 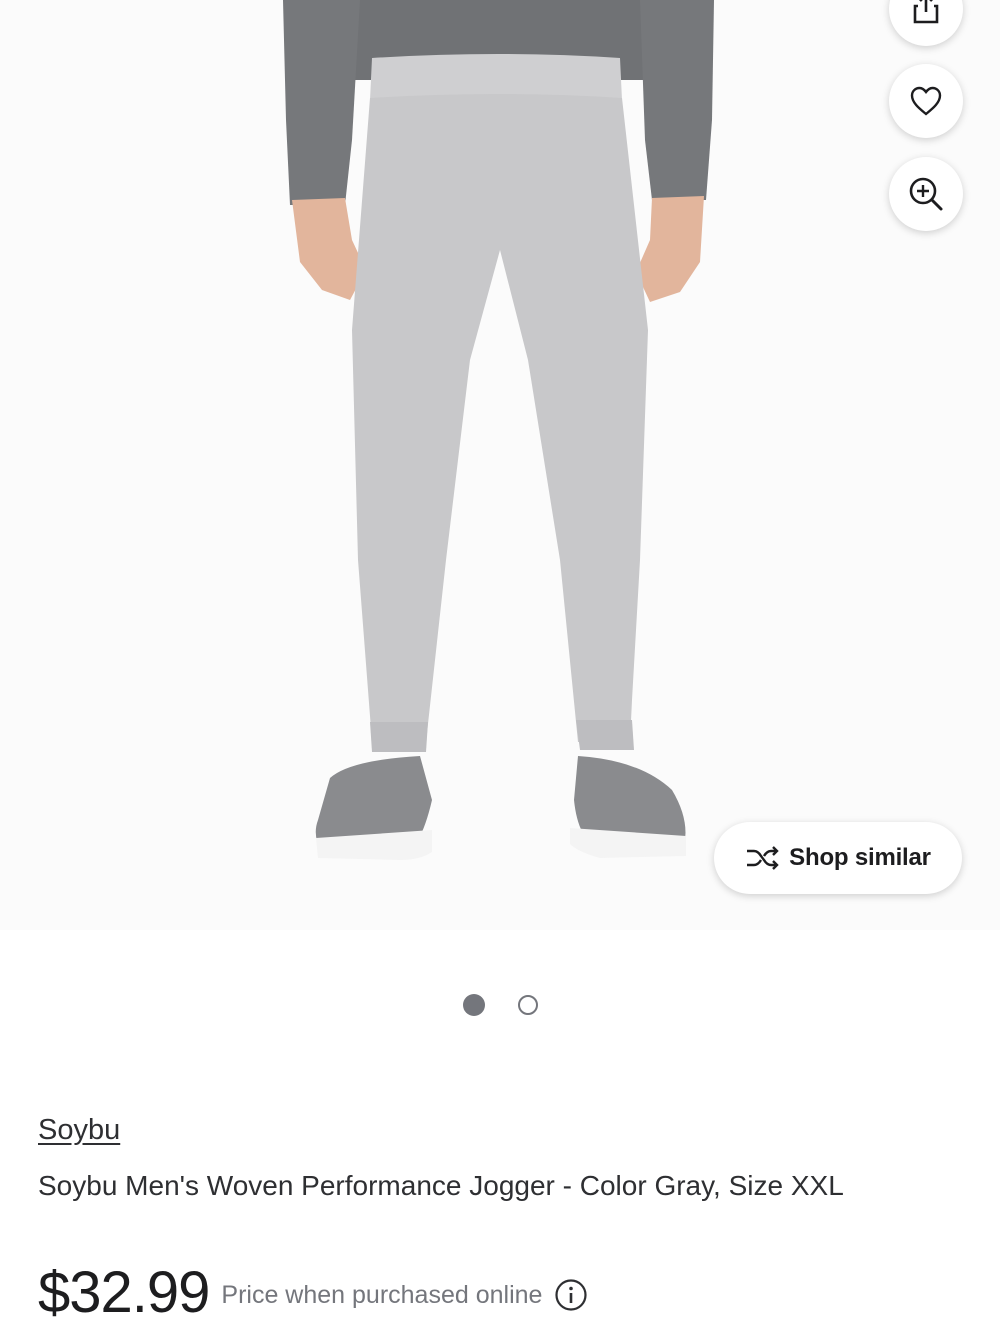 I want to click on shop-similar-button: Shop similar, so click(x=838, y=858).